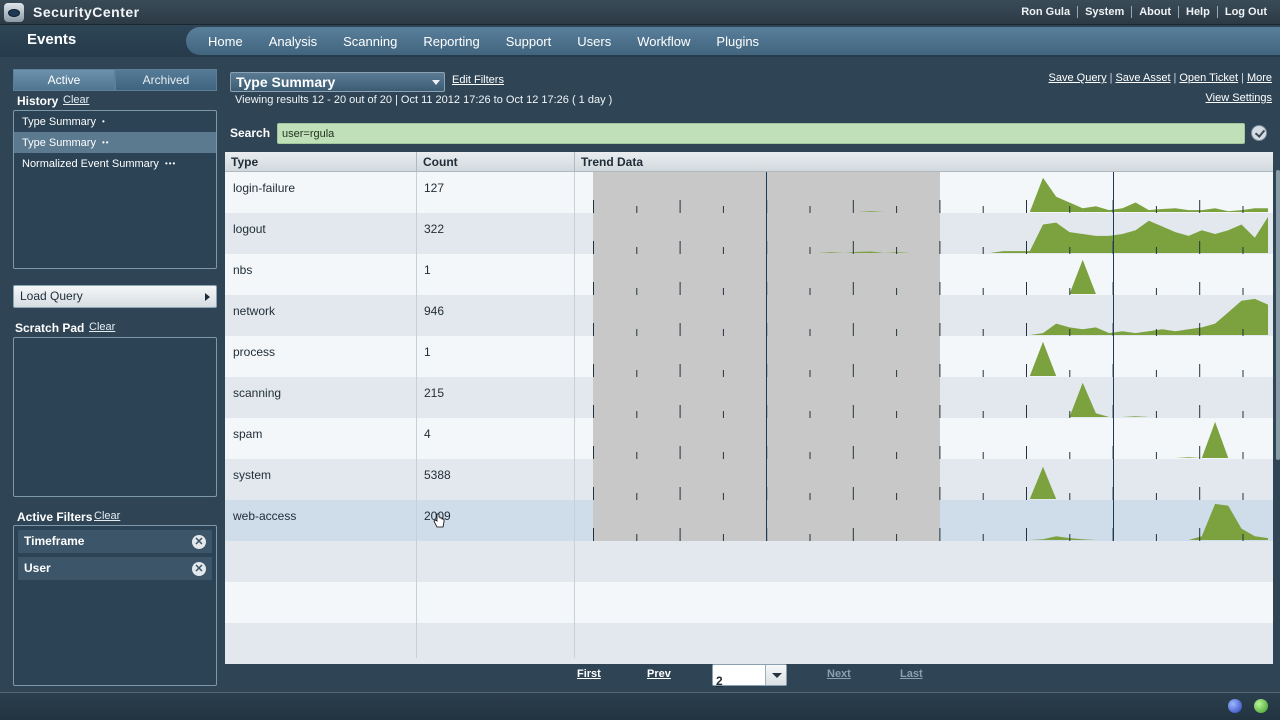  What do you see at coordinates (250, 133) in the screenshot?
I see `search-label: Search` at bounding box center [250, 133].